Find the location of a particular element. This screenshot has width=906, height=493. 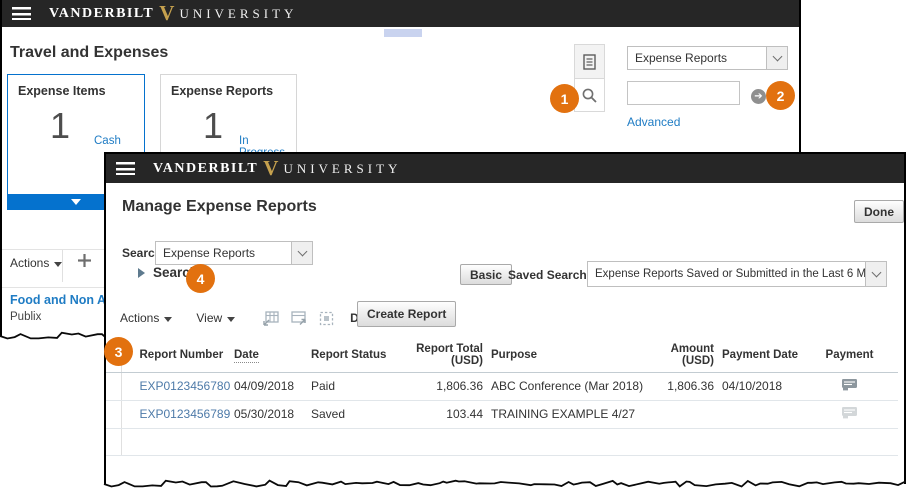

detach-icon is located at coordinates (327, 318).